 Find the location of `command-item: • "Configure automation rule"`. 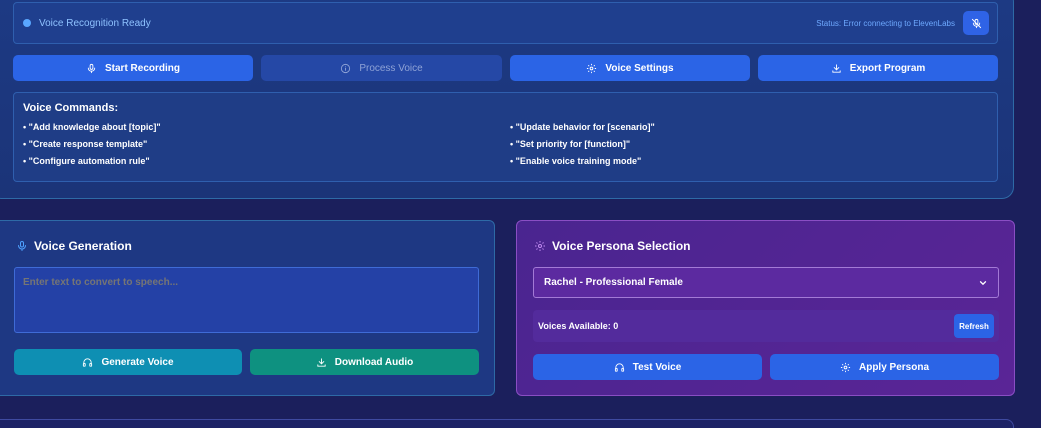

command-item: • "Configure automation rule" is located at coordinates (86, 161).